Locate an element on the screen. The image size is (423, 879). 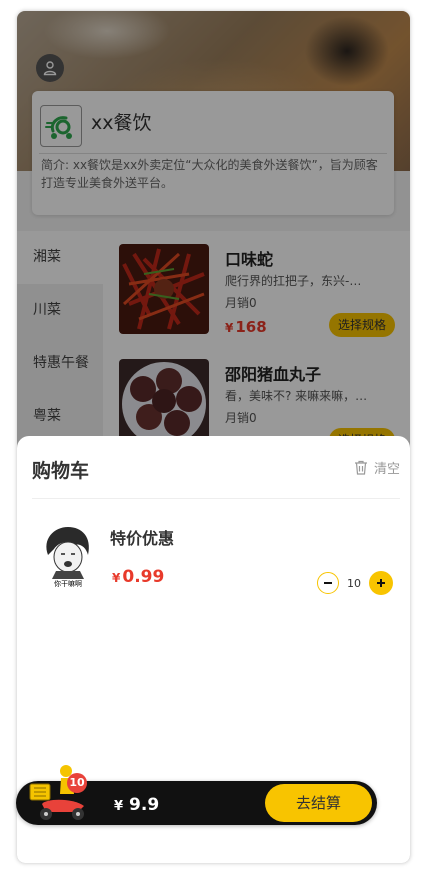
cart-divider is located at coordinates (216, 498).